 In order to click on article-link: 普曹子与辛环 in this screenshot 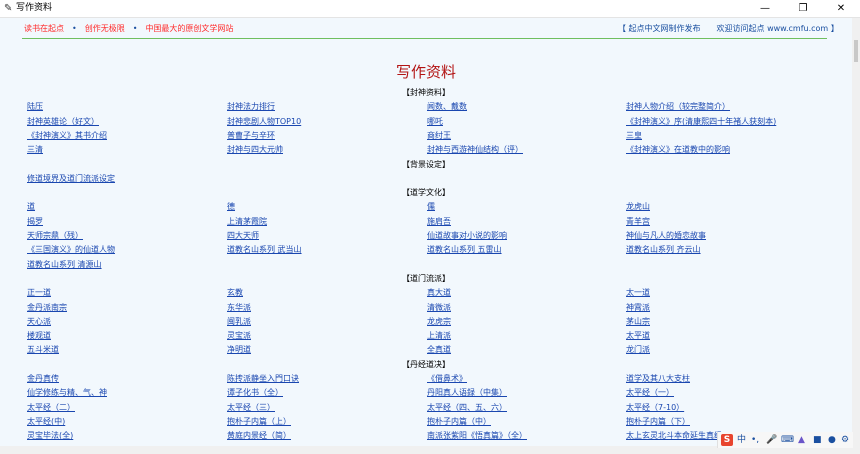, I will do `click(251, 136)`.